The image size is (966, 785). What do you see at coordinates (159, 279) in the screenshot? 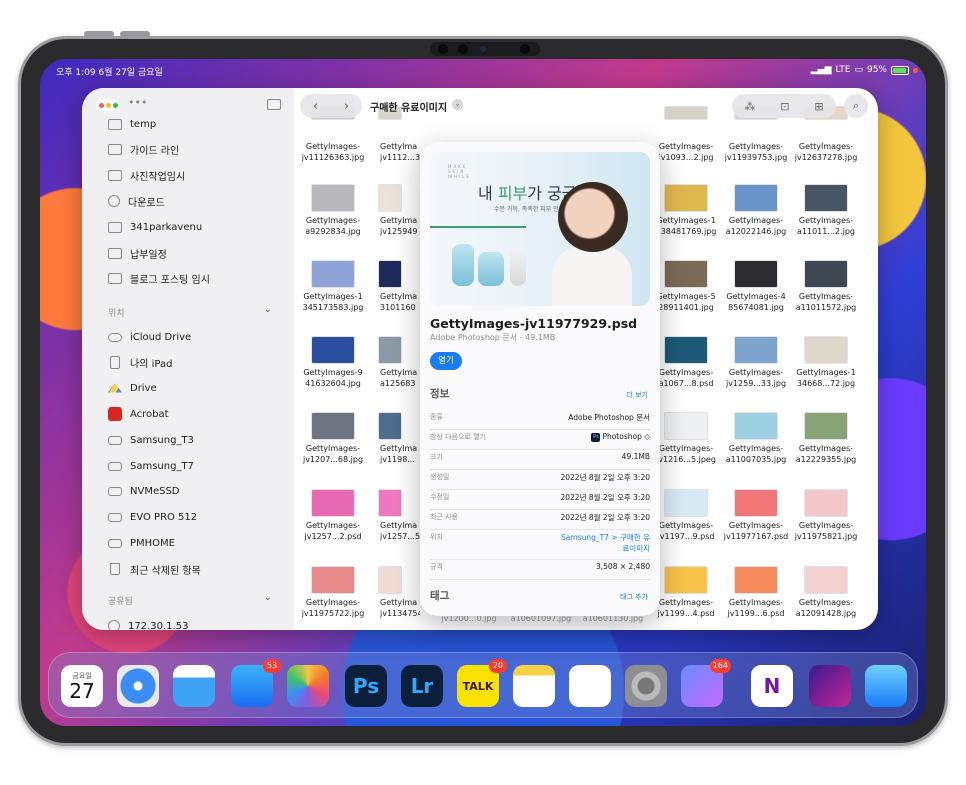
I see `sidebar-item: 블로그 포스팅 임시` at bounding box center [159, 279].